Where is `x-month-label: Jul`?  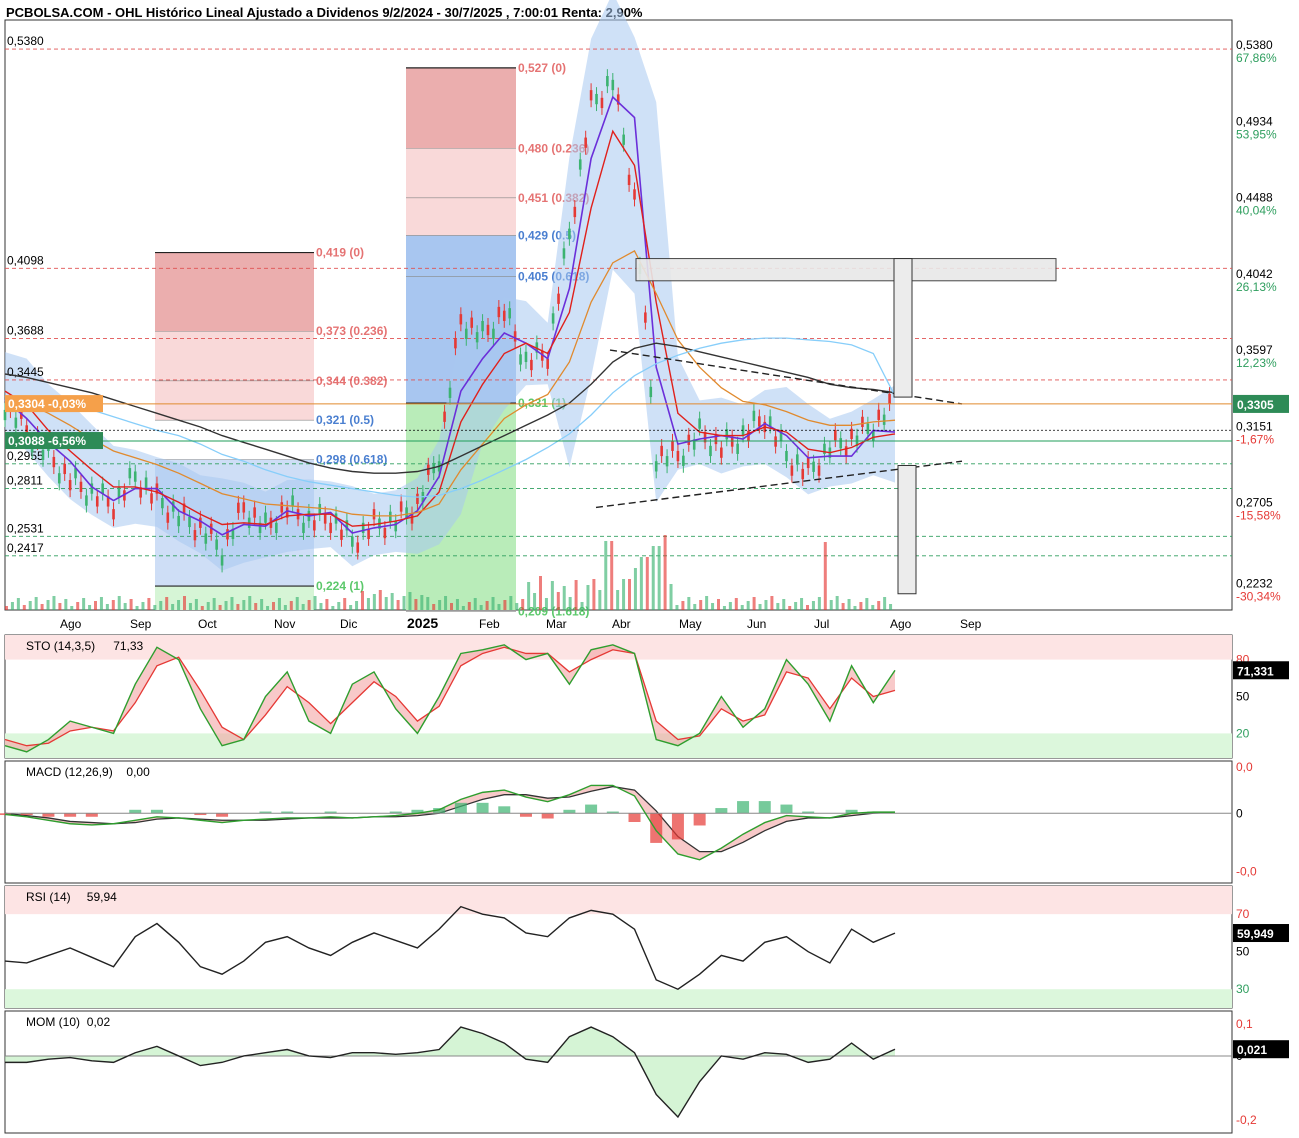
x-month-label: Jul is located at coordinates (821, 624).